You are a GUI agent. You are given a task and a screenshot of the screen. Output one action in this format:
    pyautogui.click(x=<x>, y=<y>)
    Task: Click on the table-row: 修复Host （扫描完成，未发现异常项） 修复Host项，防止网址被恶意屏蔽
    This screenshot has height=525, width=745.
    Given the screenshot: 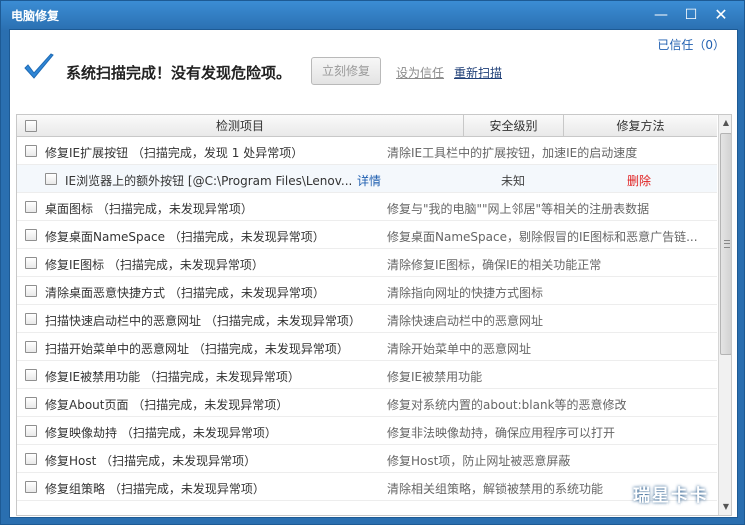 What is the action you would take?
    pyautogui.click(x=367, y=459)
    